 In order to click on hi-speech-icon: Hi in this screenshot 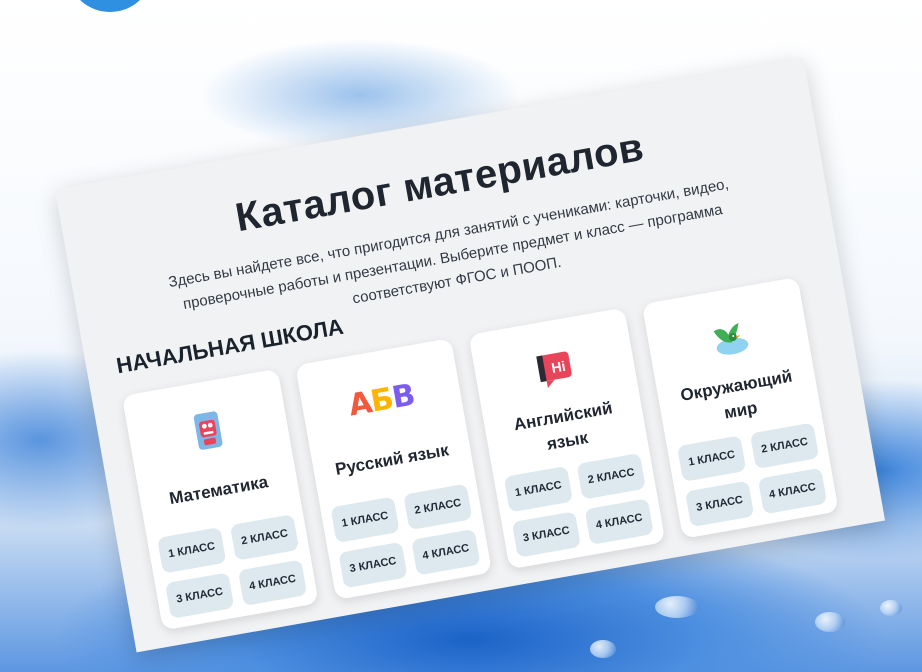, I will do `click(554, 369)`.